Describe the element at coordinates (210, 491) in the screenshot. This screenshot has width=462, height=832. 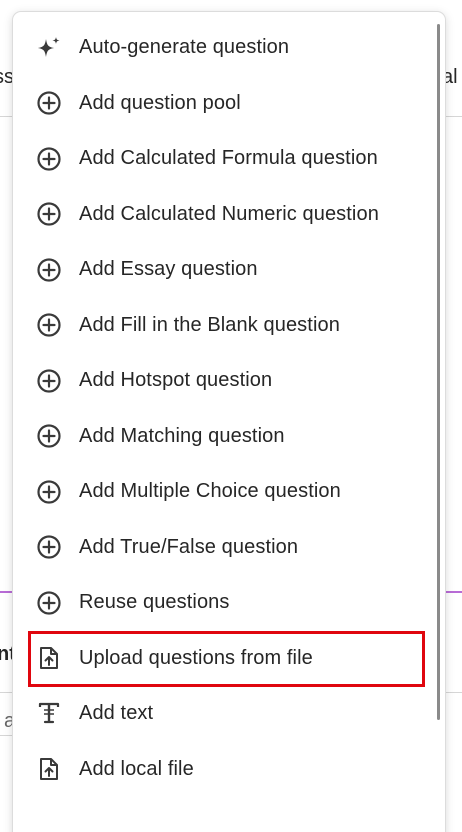
I see `menu-item-label: Add Multiple Choice question` at that location.